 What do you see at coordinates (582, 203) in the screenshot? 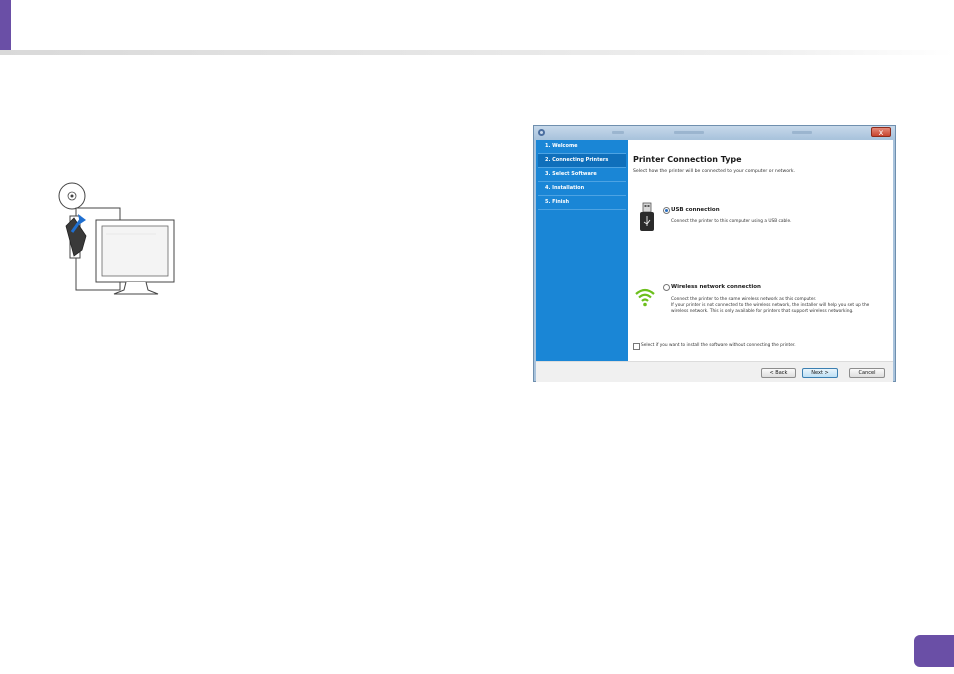
I see `step-finish: 5. Finish` at bounding box center [582, 203].